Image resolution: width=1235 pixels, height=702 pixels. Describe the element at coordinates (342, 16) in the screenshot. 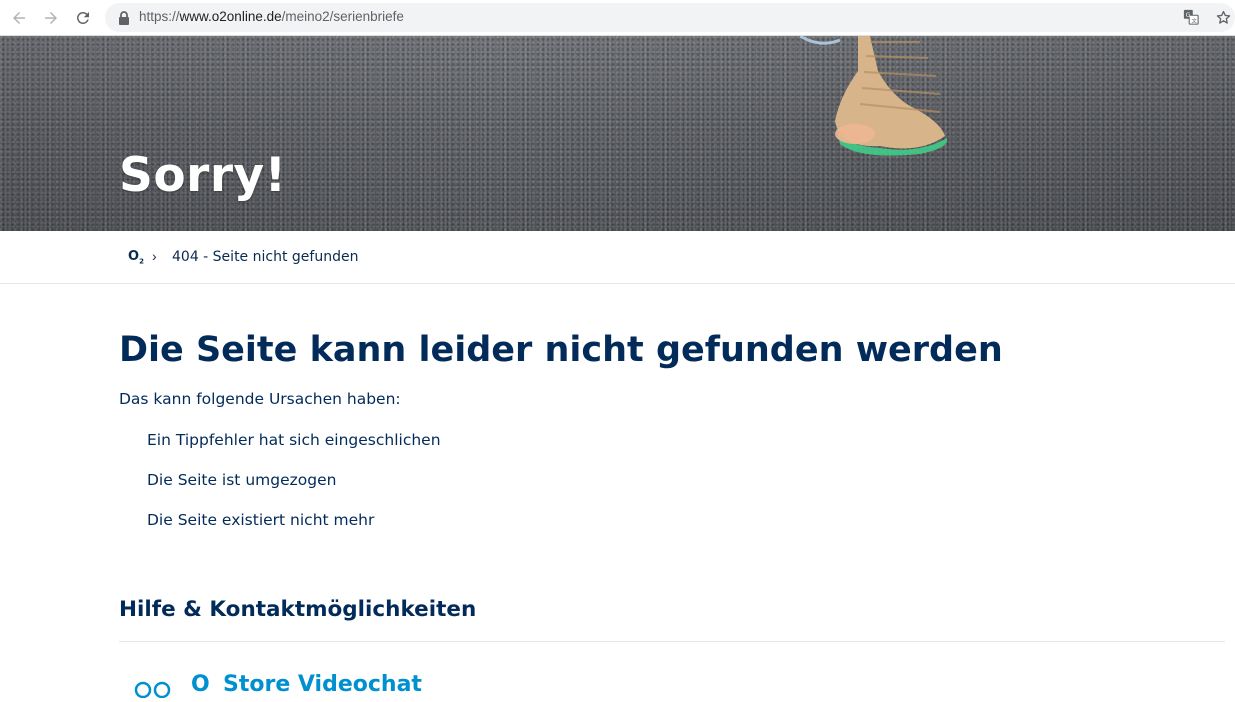

I see `url-path: /meino2/serienbriefe` at that location.